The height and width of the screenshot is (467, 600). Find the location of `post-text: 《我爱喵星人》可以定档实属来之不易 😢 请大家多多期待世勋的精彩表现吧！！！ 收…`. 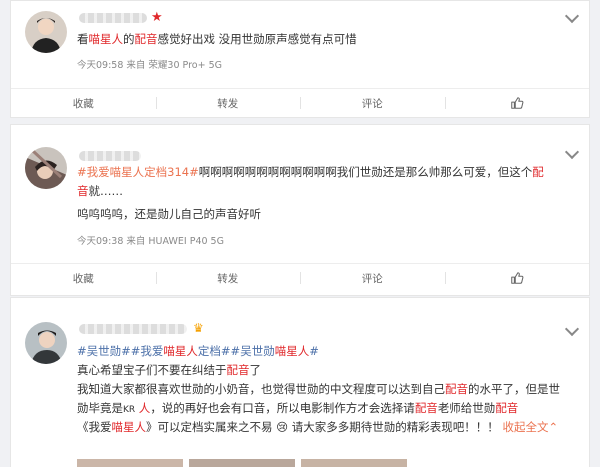

post-text: 《我爱喵星人》可以定档实属来之不易 😢 请大家多多期待世勋的精彩表现吧！！！ 收… is located at coordinates (324, 427).